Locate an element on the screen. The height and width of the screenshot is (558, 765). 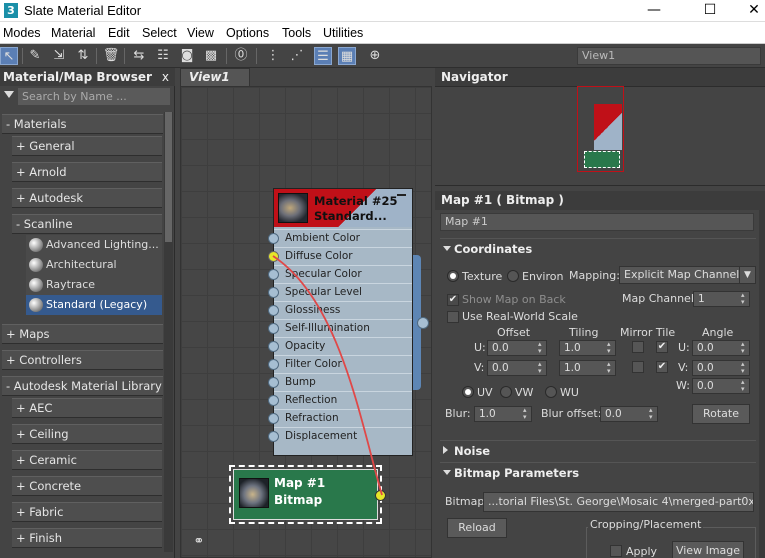
group-autodesk: + Autodesk is located at coordinates (87, 198).